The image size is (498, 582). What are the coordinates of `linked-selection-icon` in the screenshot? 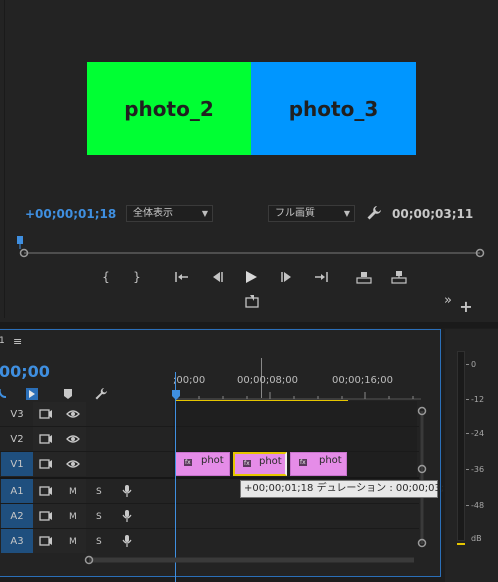 It's located at (32, 394).